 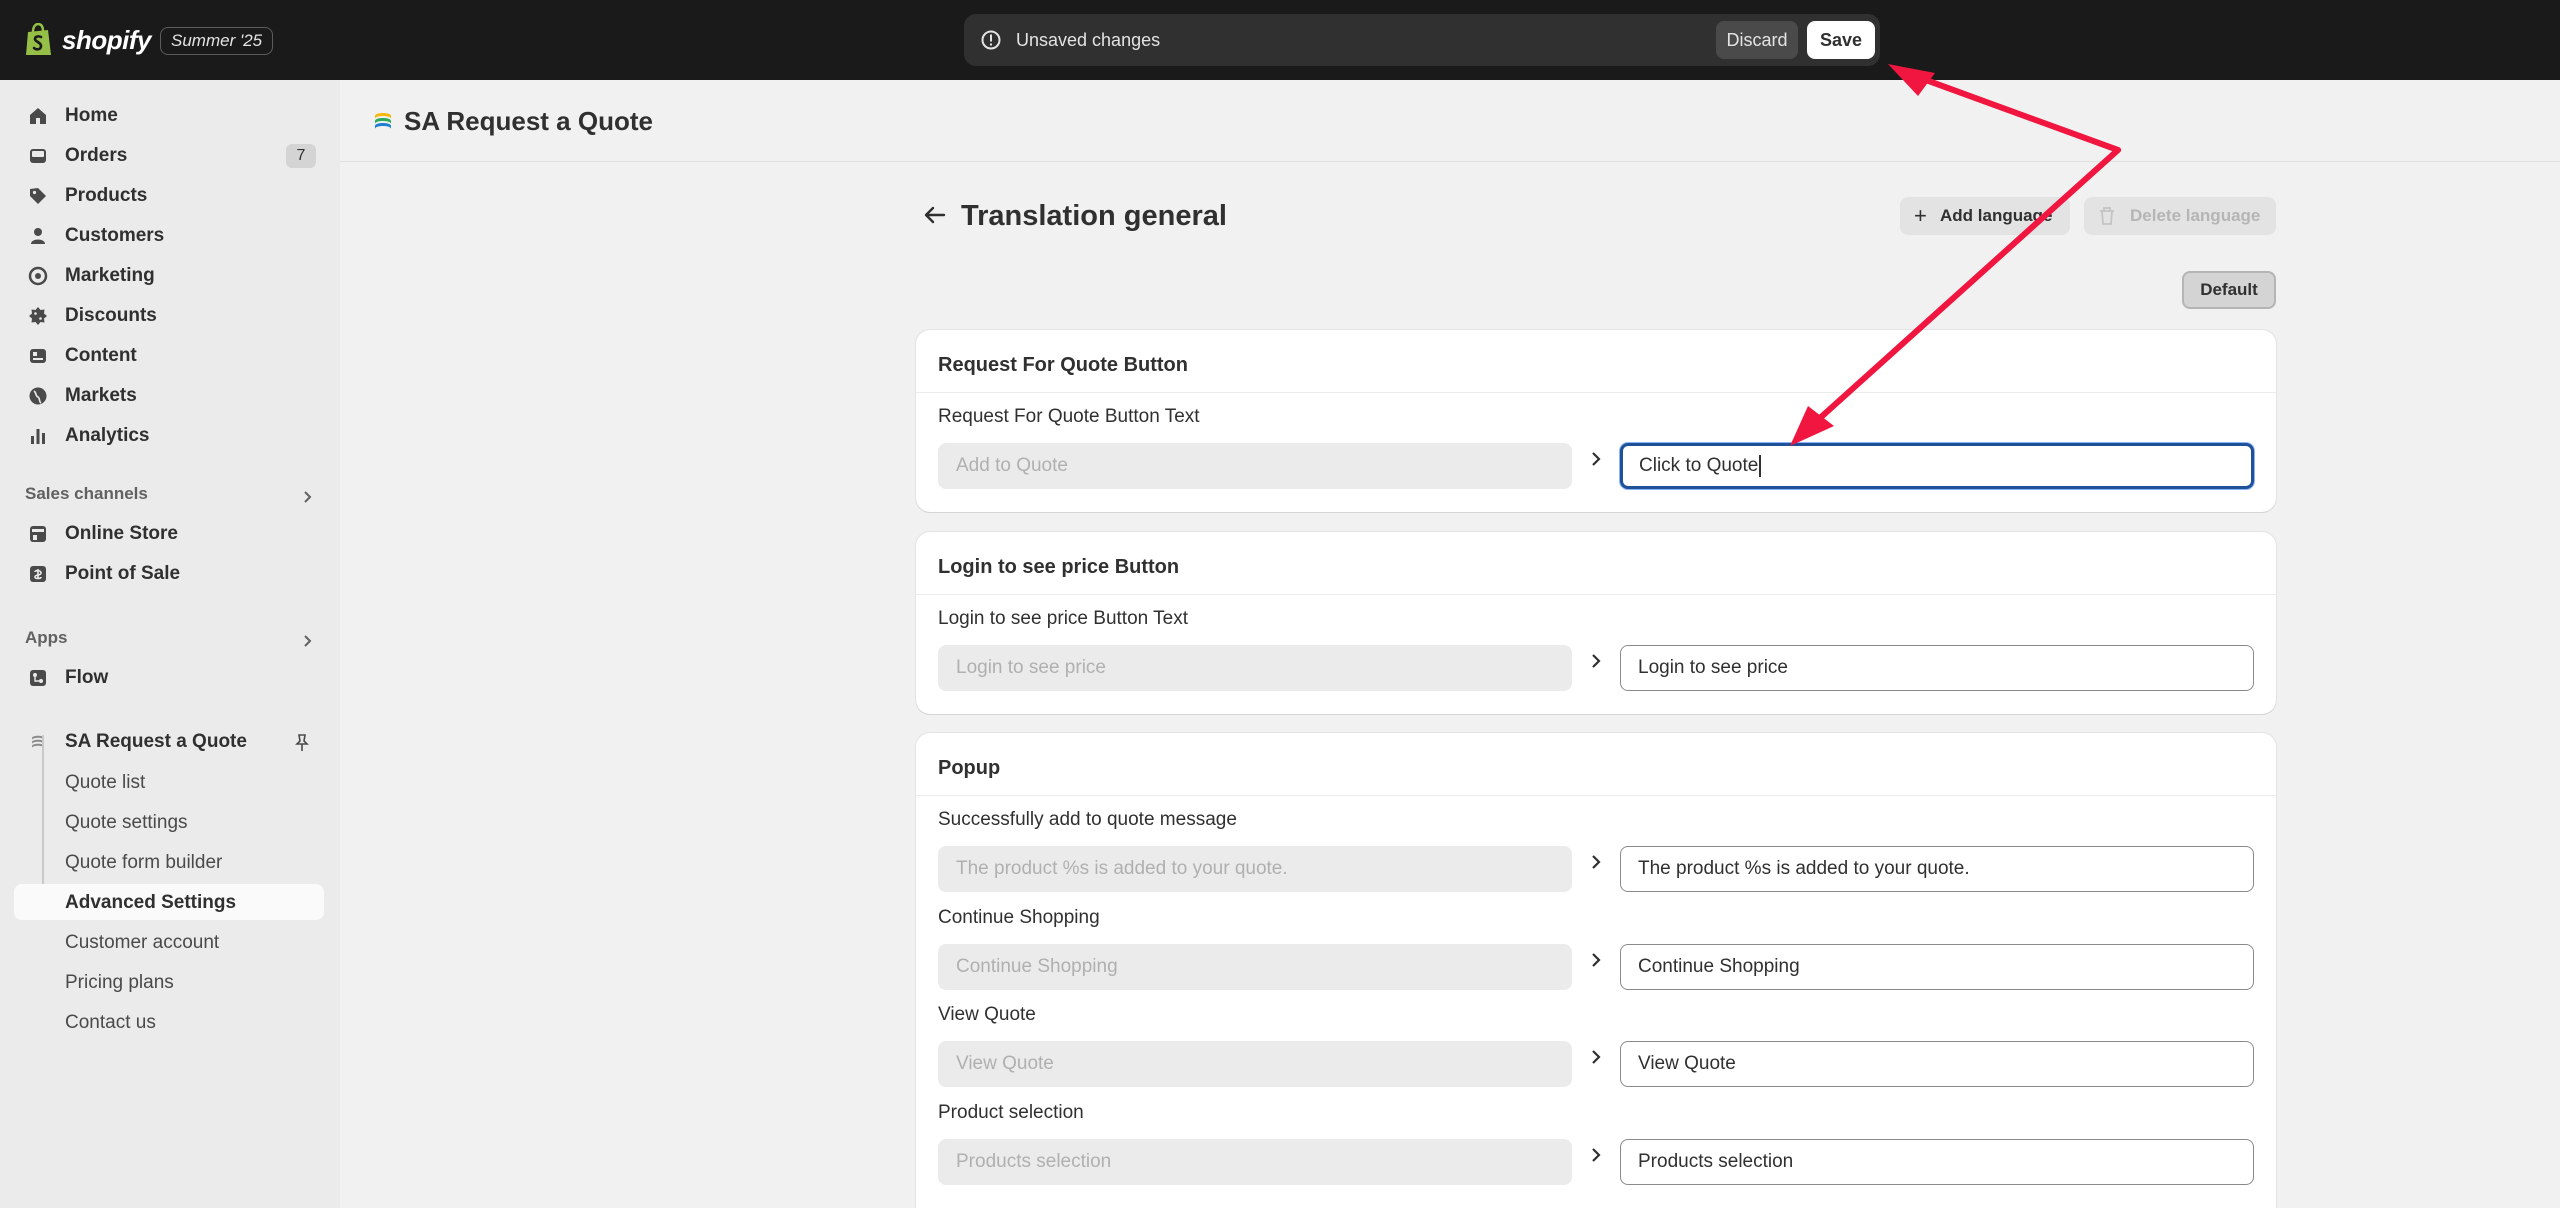 I want to click on trash-icon, so click(x=2107, y=216).